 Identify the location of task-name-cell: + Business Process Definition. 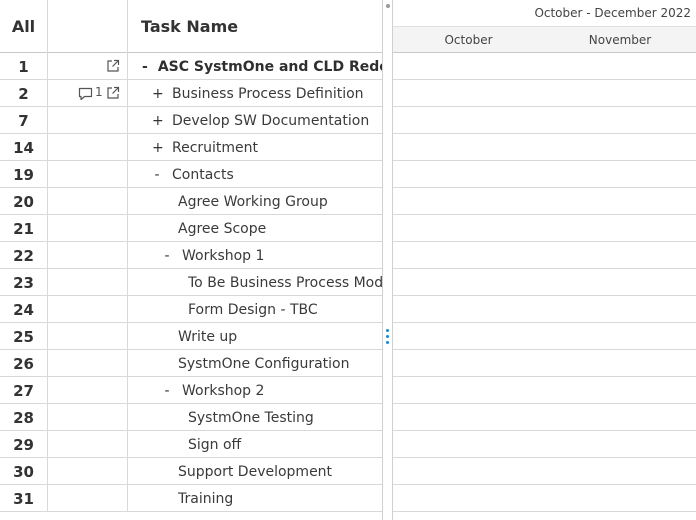
(255, 93).